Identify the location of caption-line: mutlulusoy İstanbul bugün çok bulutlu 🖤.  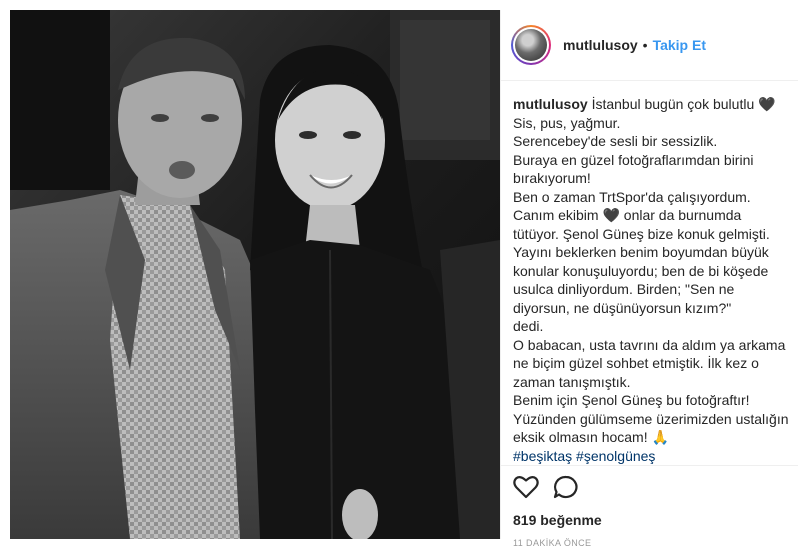
(651, 104).